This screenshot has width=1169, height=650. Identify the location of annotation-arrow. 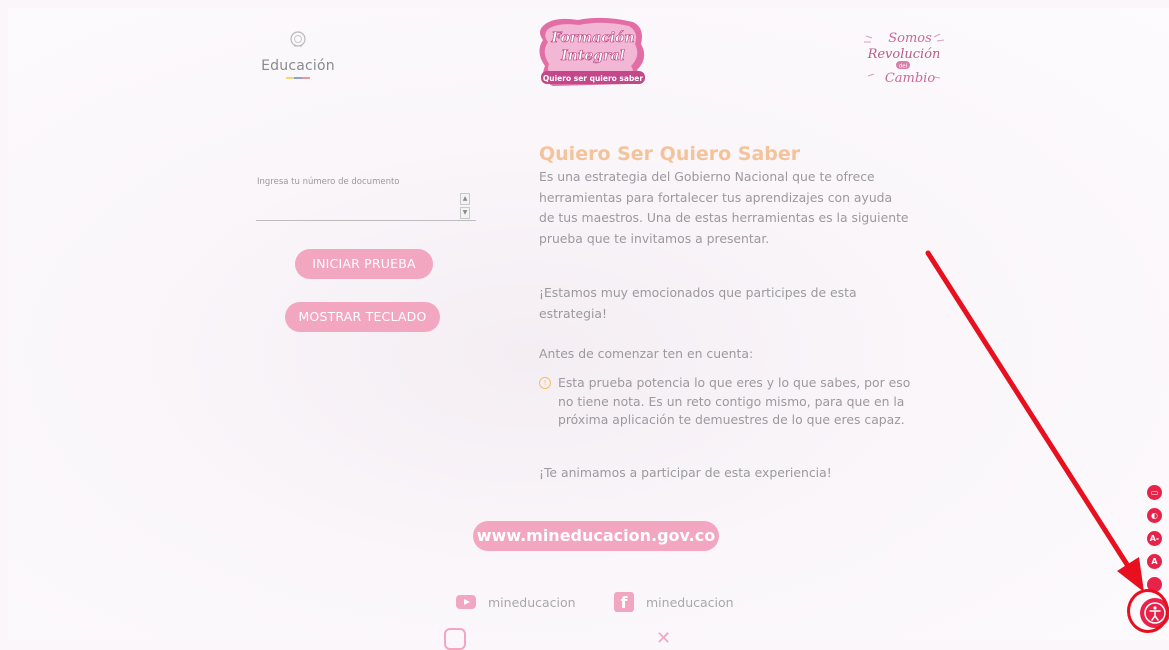
(1034, 421).